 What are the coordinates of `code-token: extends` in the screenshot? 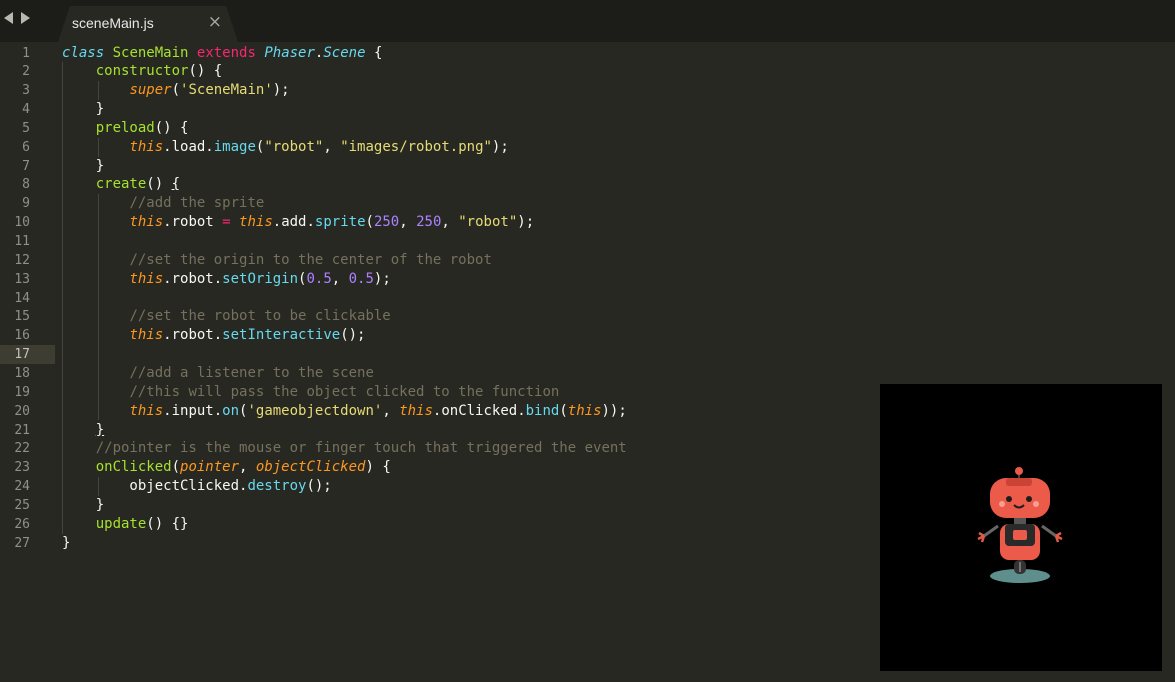 It's located at (226, 52).